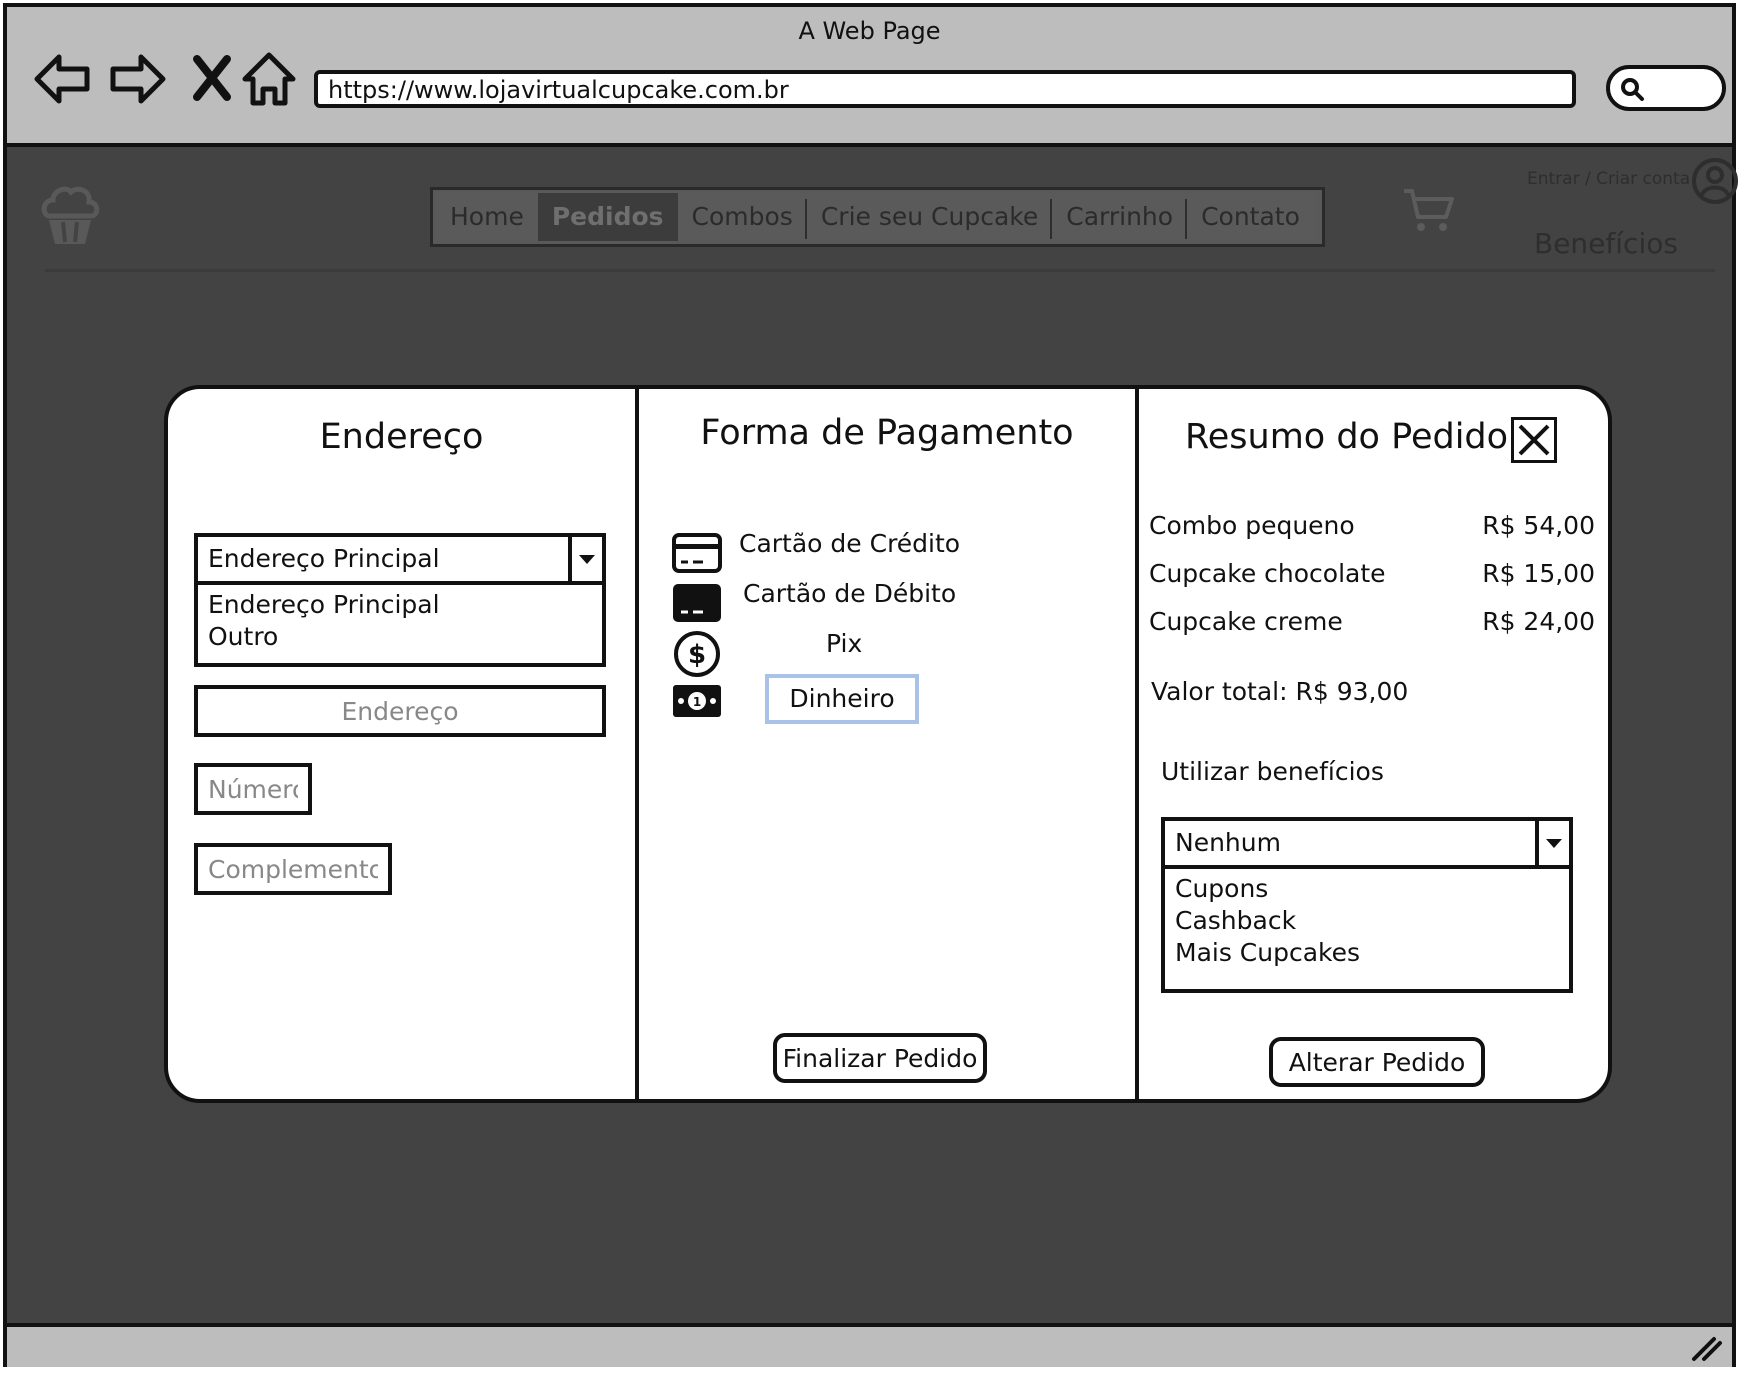 This screenshot has height=1374, width=1744. I want to click on home-icon, so click(269, 79).